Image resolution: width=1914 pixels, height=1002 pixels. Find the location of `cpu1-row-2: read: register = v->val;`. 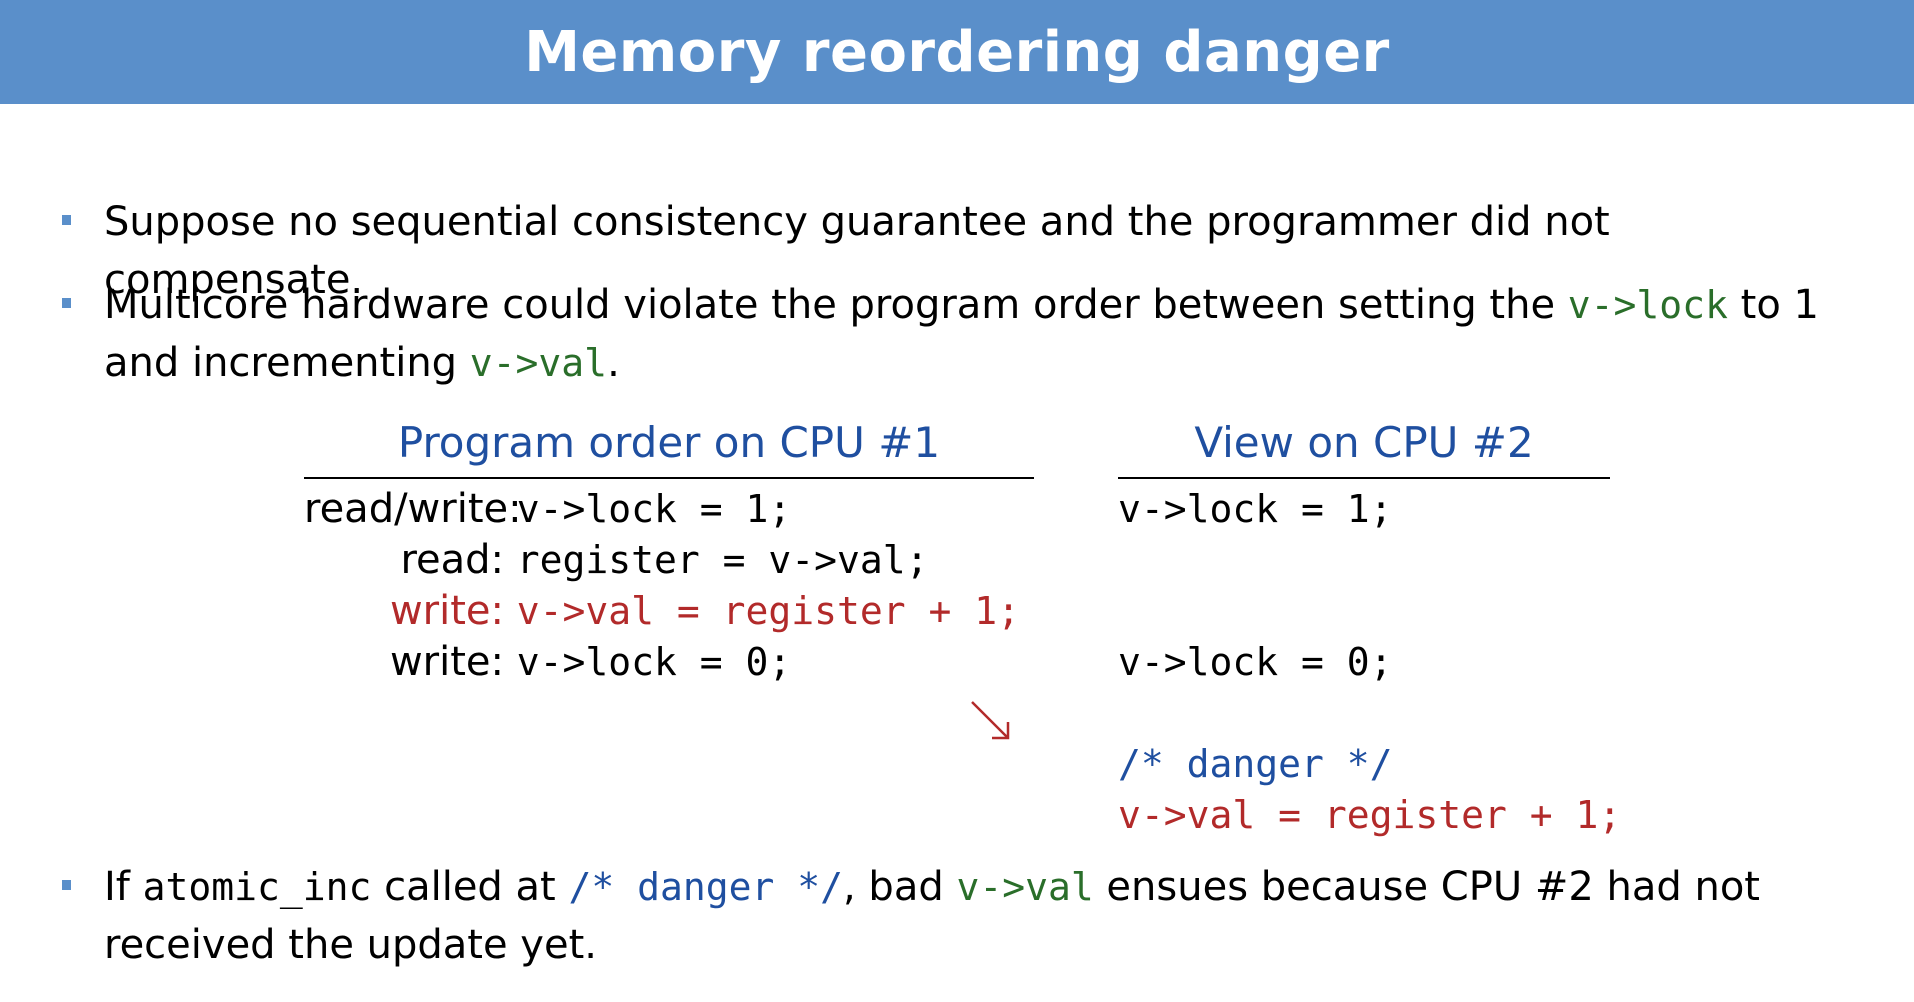

cpu1-row-2: read: register = v->val; is located at coordinates (616, 560).